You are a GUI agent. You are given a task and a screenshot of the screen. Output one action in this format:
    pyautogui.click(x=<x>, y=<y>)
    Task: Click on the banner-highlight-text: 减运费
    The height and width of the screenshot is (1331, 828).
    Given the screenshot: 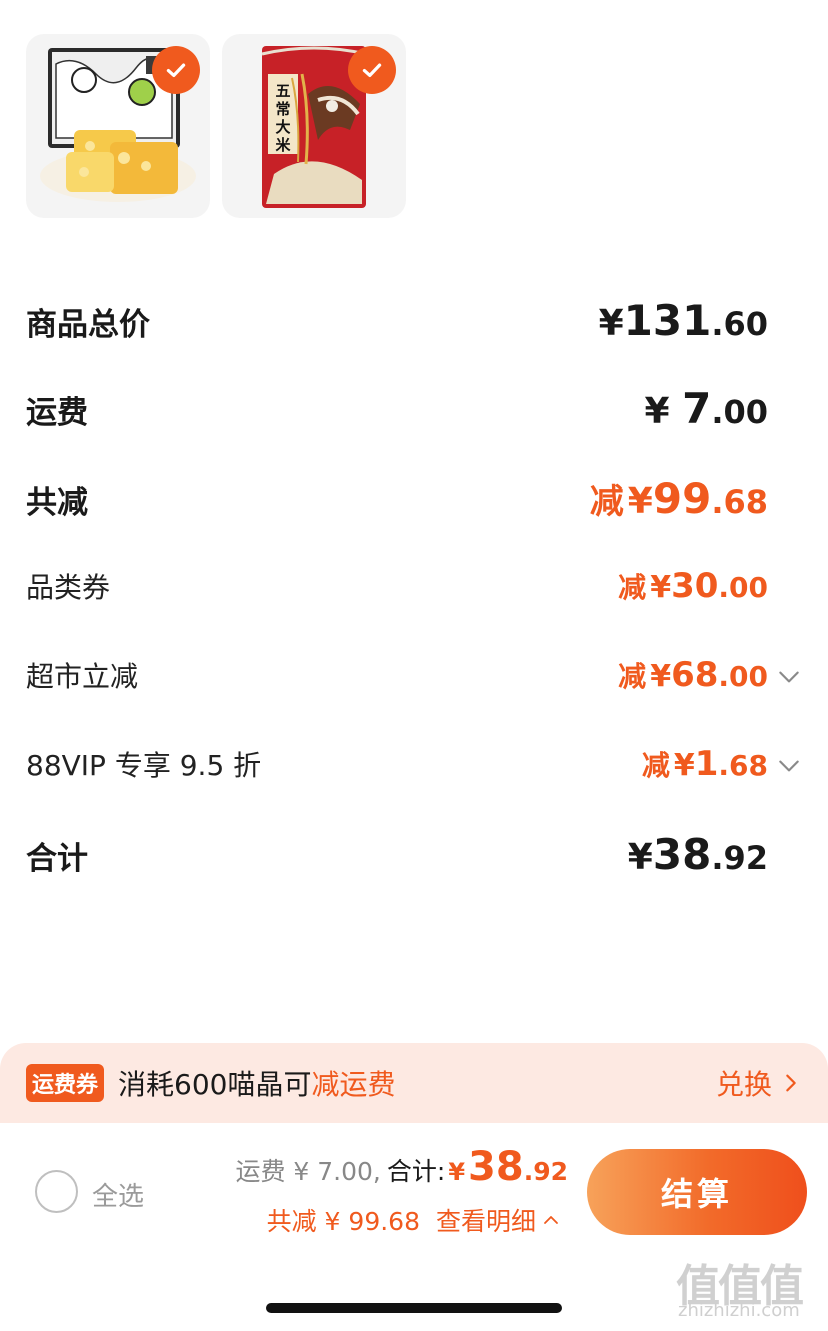 What is the action you would take?
    pyautogui.click(x=353, y=1084)
    